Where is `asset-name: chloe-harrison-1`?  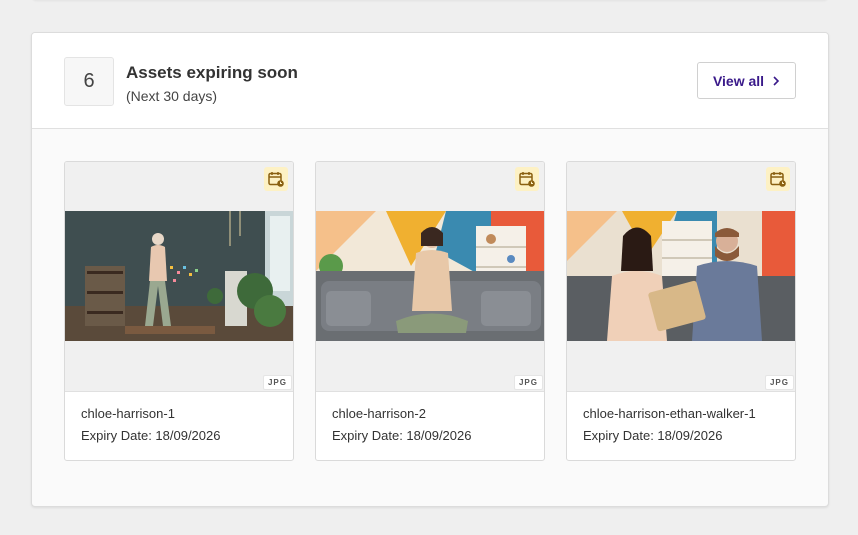 asset-name: chloe-harrison-1 is located at coordinates (128, 413).